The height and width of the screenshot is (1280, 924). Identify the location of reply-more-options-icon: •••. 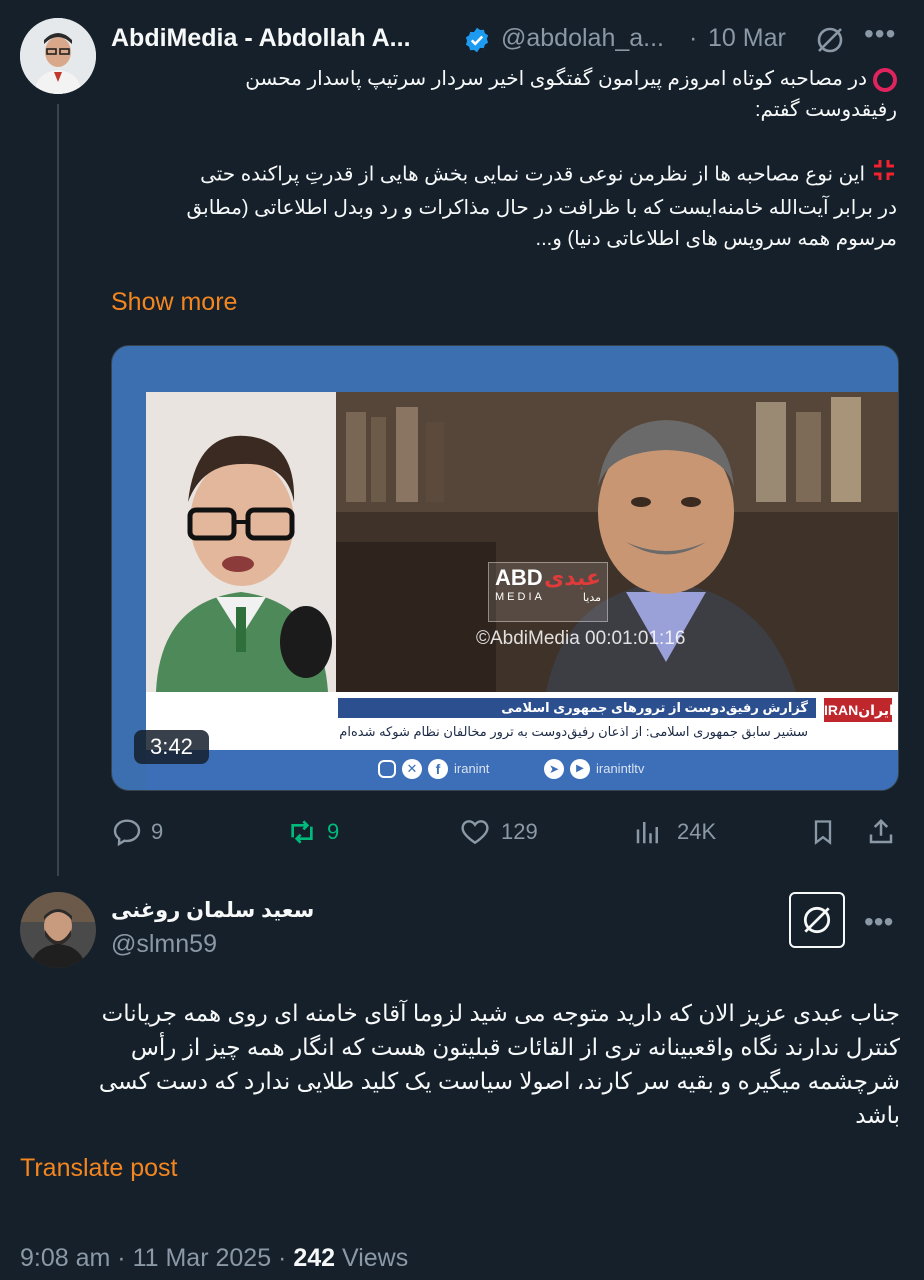
(878, 922).